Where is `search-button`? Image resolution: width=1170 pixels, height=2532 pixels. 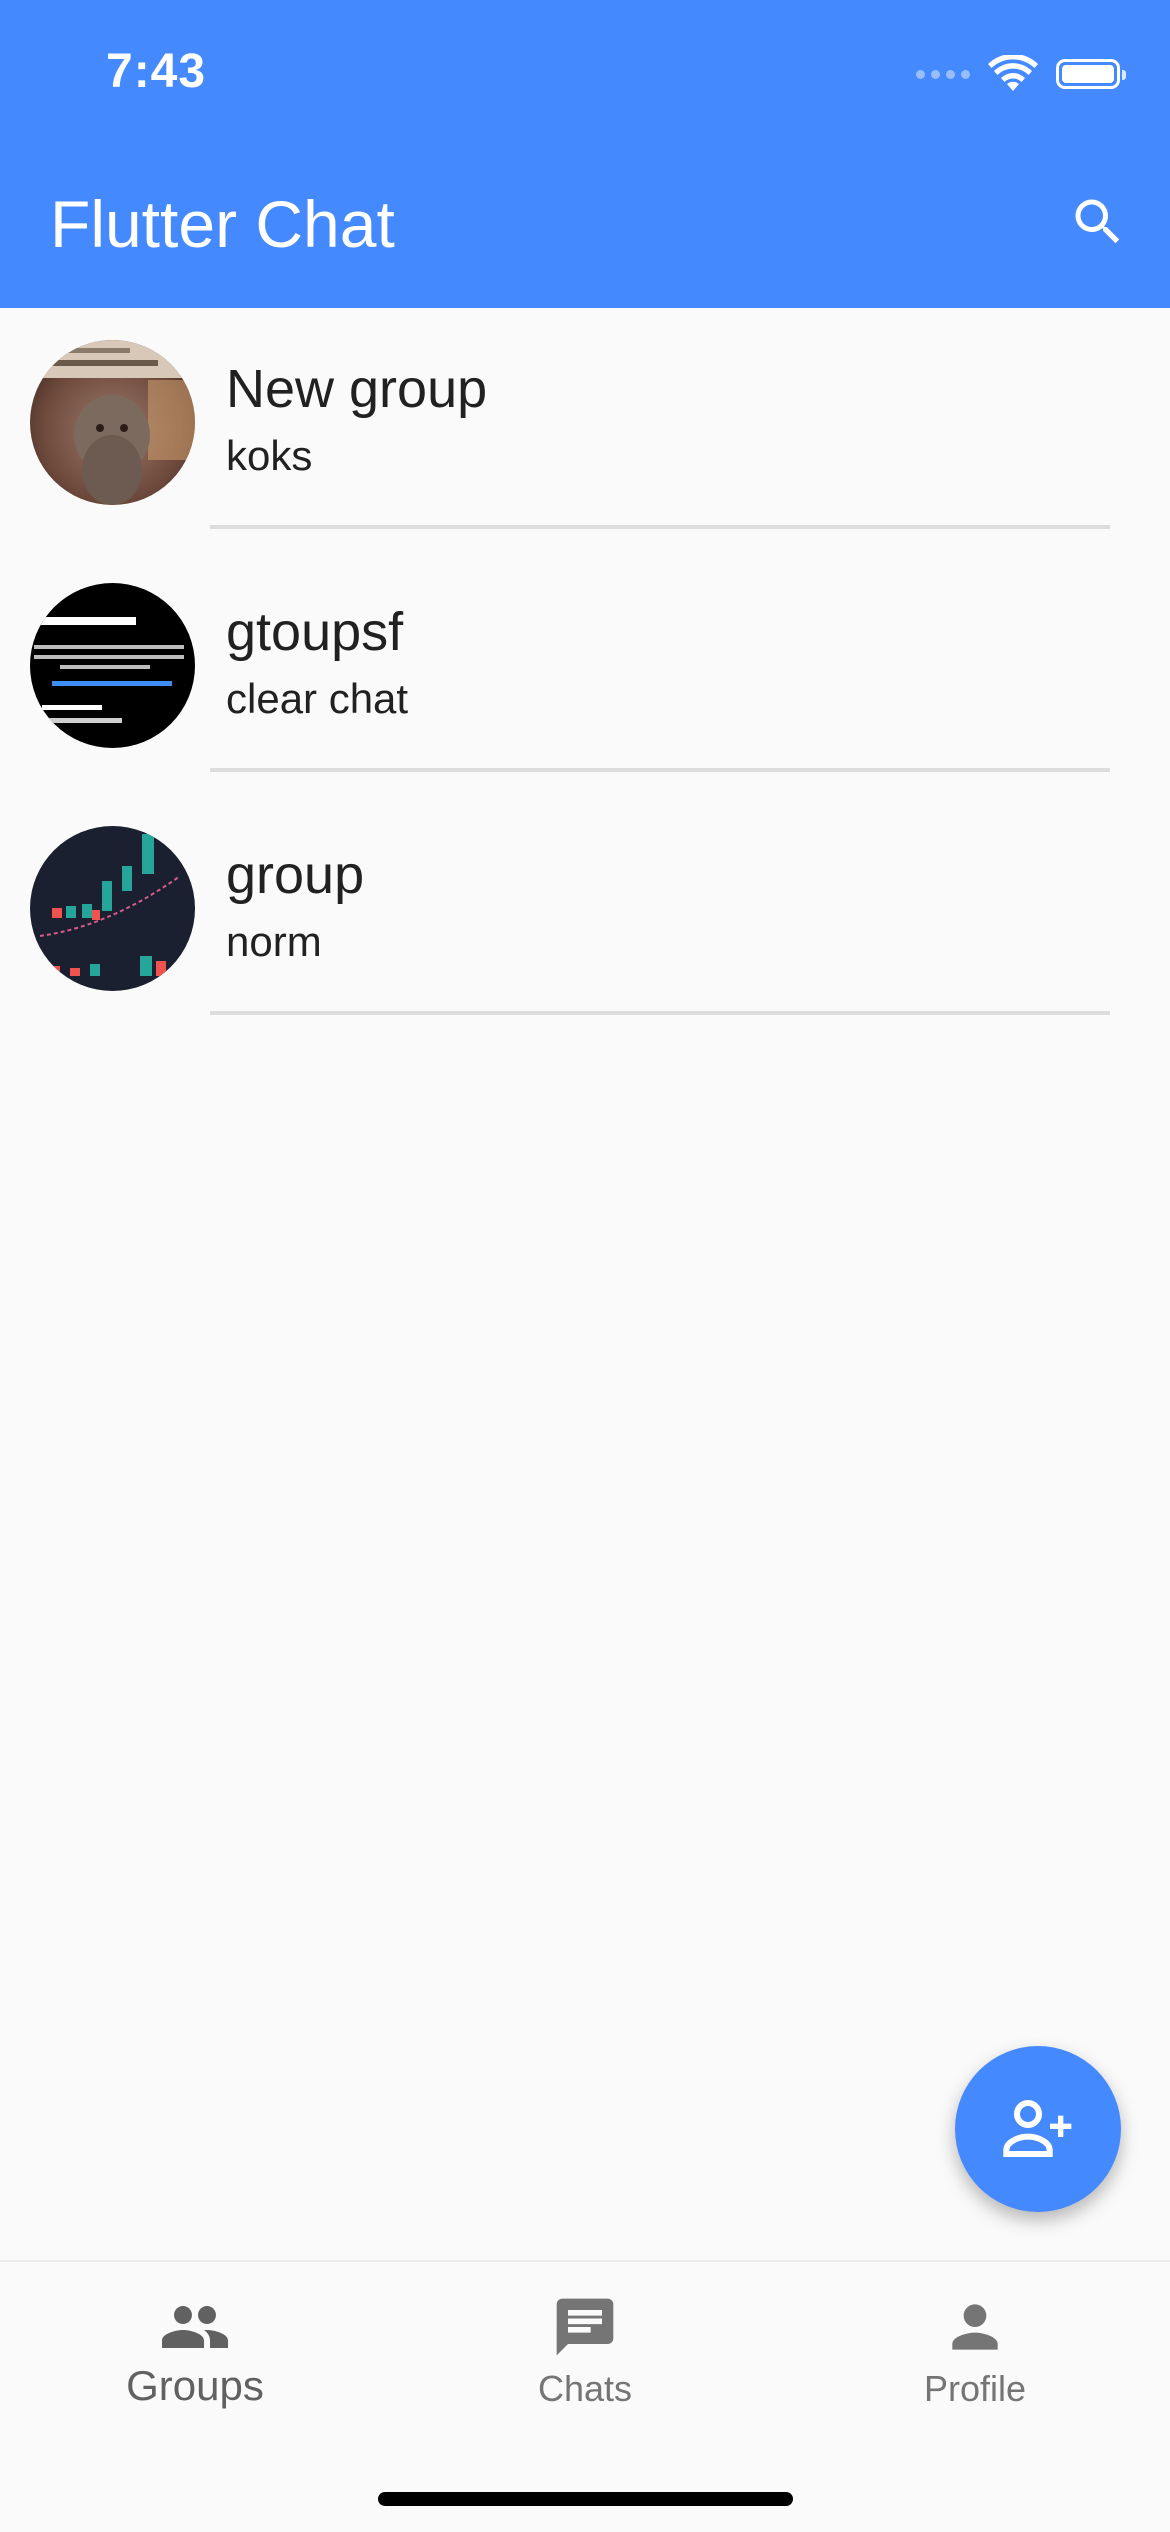
search-button is located at coordinates (1098, 222).